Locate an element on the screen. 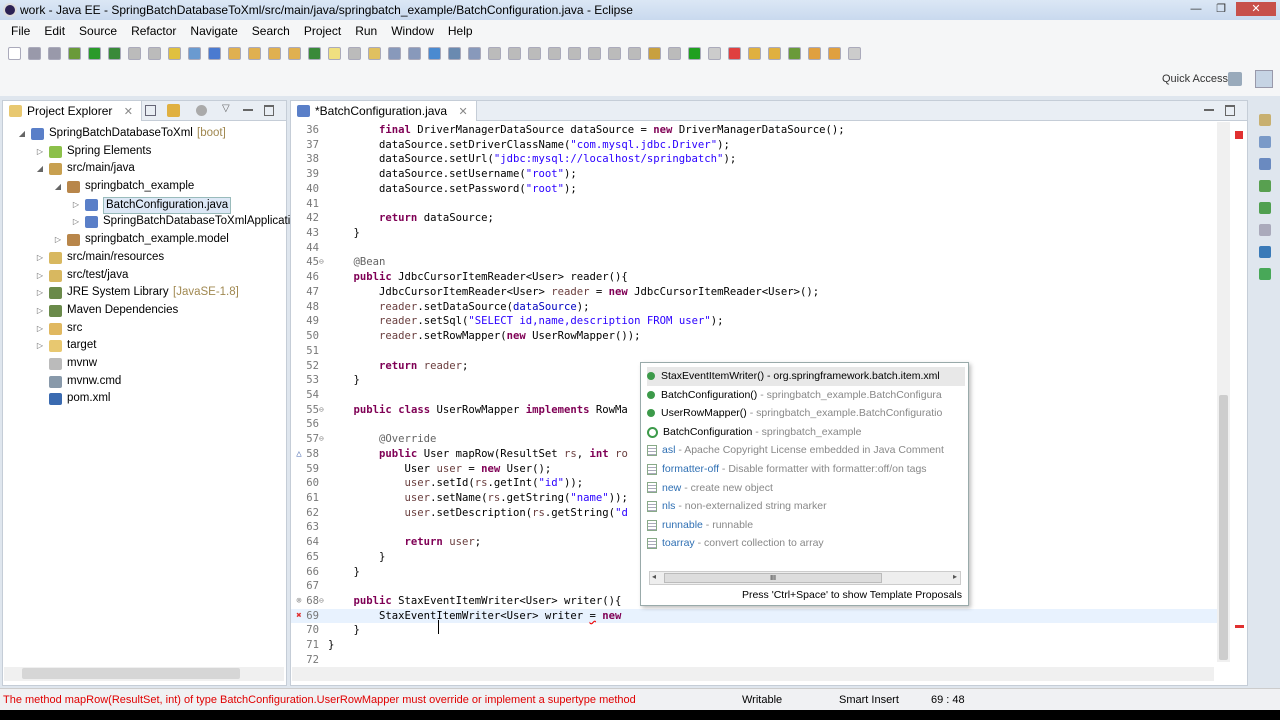 The height and width of the screenshot is (720, 1280). close-icon: ✕ is located at coordinates (462, 112).